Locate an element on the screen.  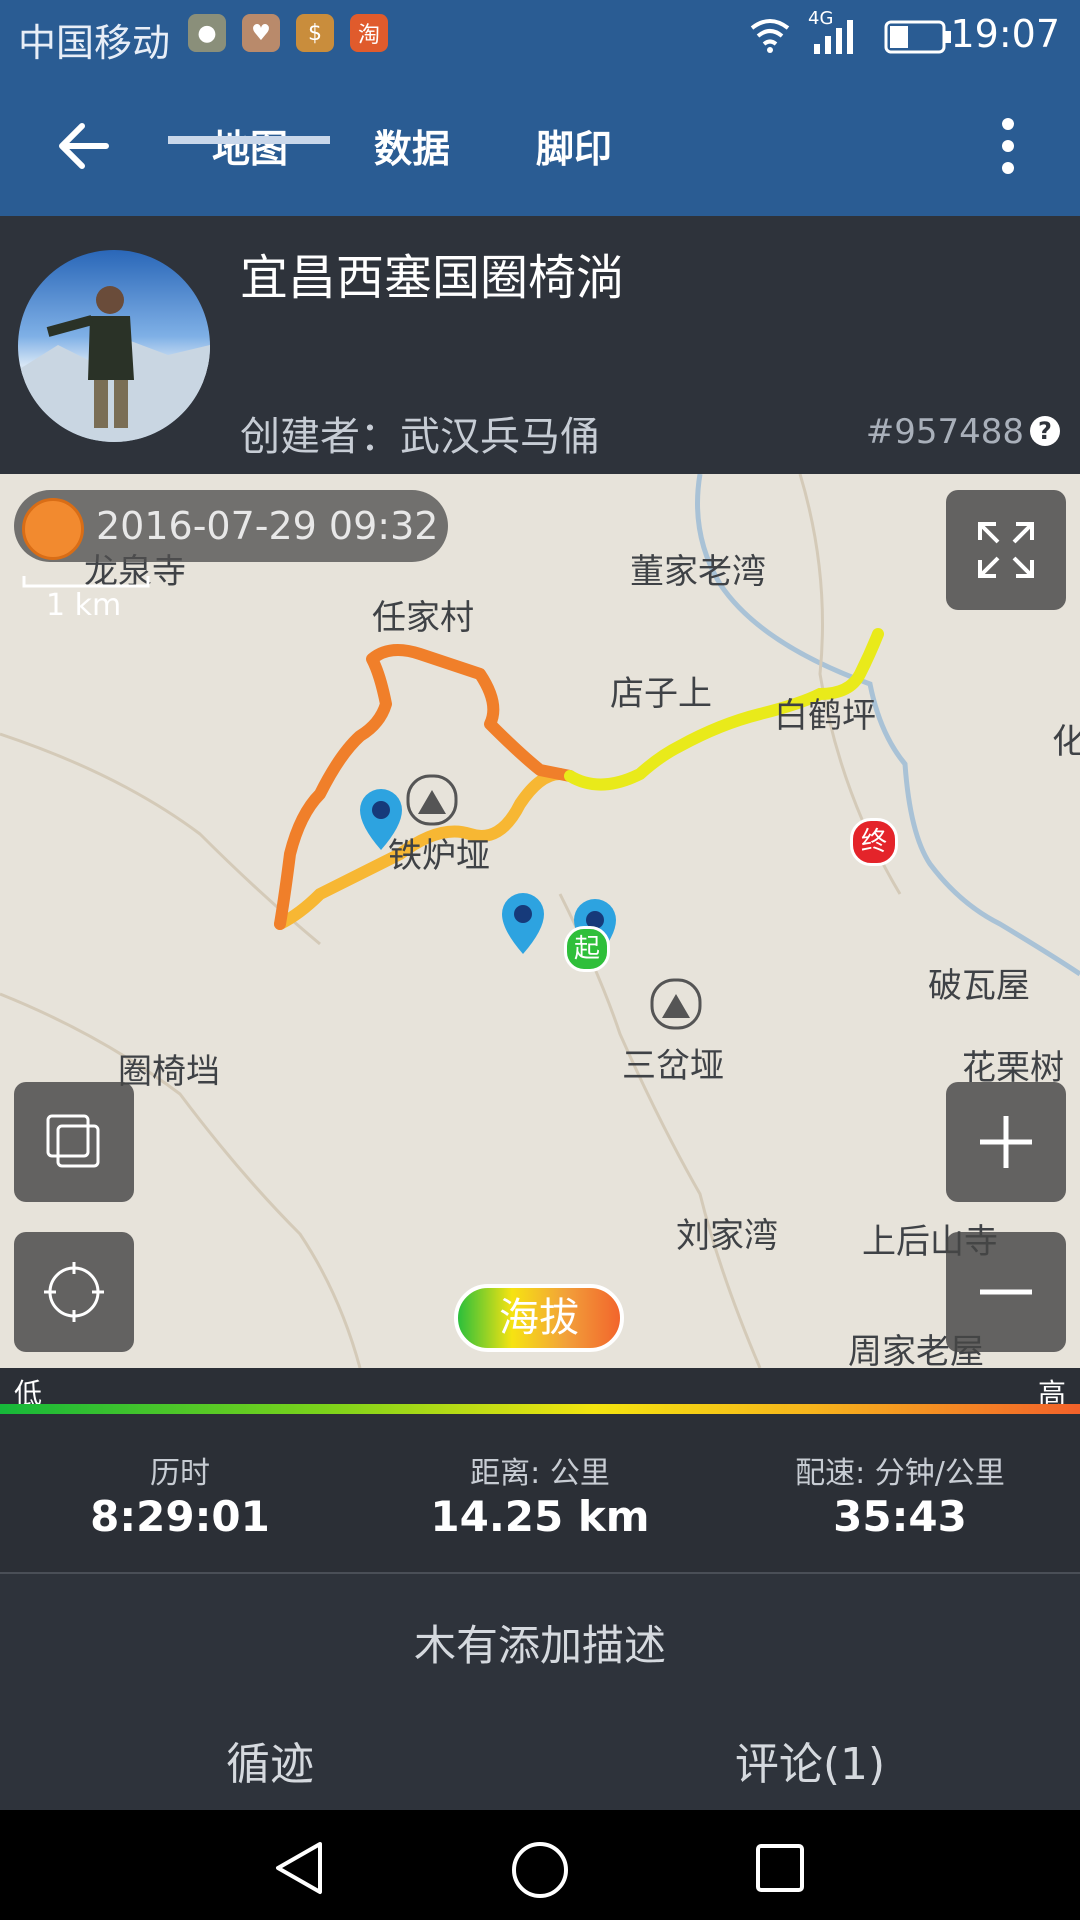
place-label: 化 is located at coordinates (1066, 742).